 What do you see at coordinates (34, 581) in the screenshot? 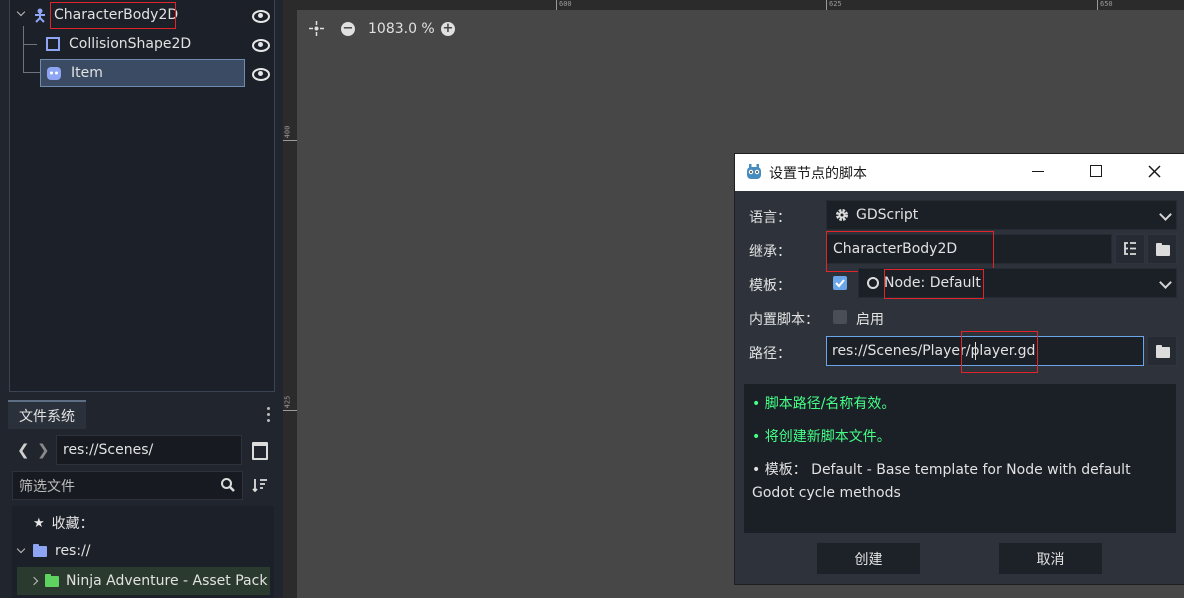
I see `expand-arrow-icon` at bounding box center [34, 581].